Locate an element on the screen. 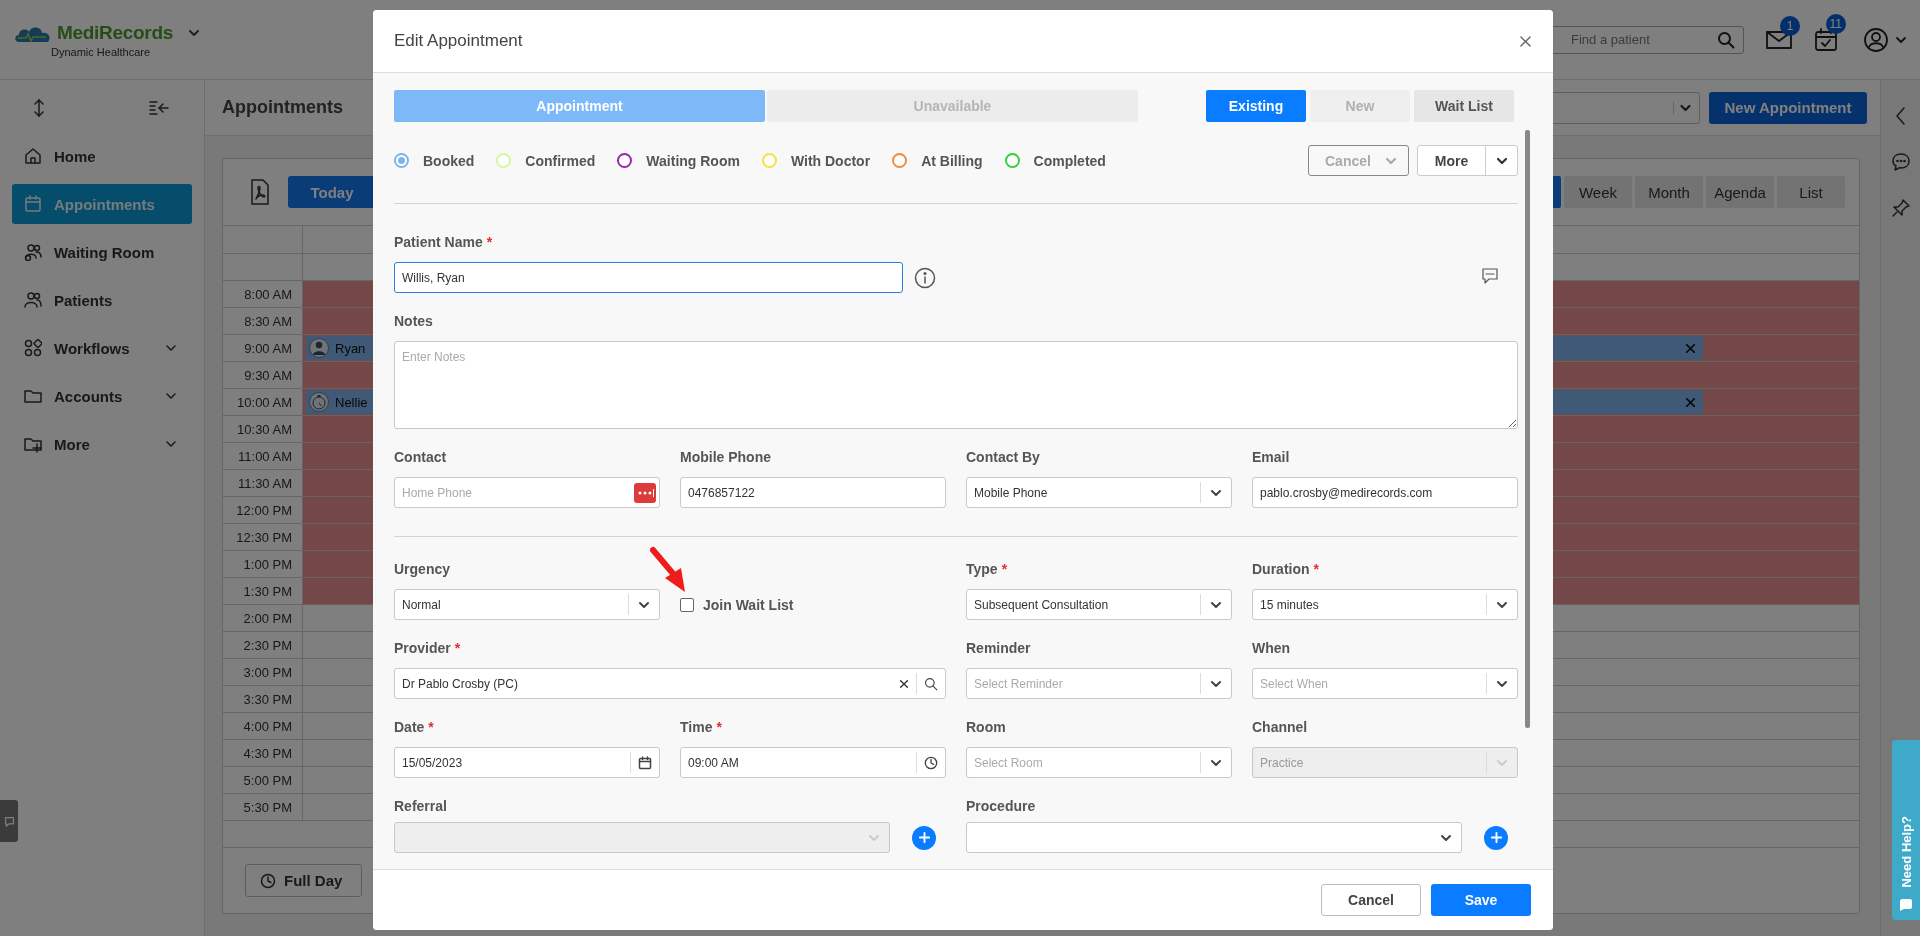 The image size is (1920, 936). status-radio: Booked is located at coordinates (434, 160).